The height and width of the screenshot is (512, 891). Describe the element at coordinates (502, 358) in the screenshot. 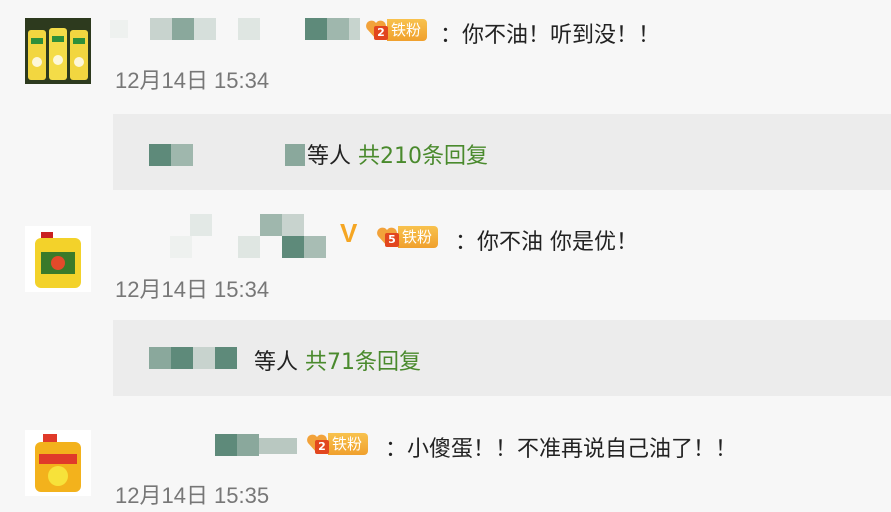

I see `reply-bar-2: 等人 共71条回复` at that location.